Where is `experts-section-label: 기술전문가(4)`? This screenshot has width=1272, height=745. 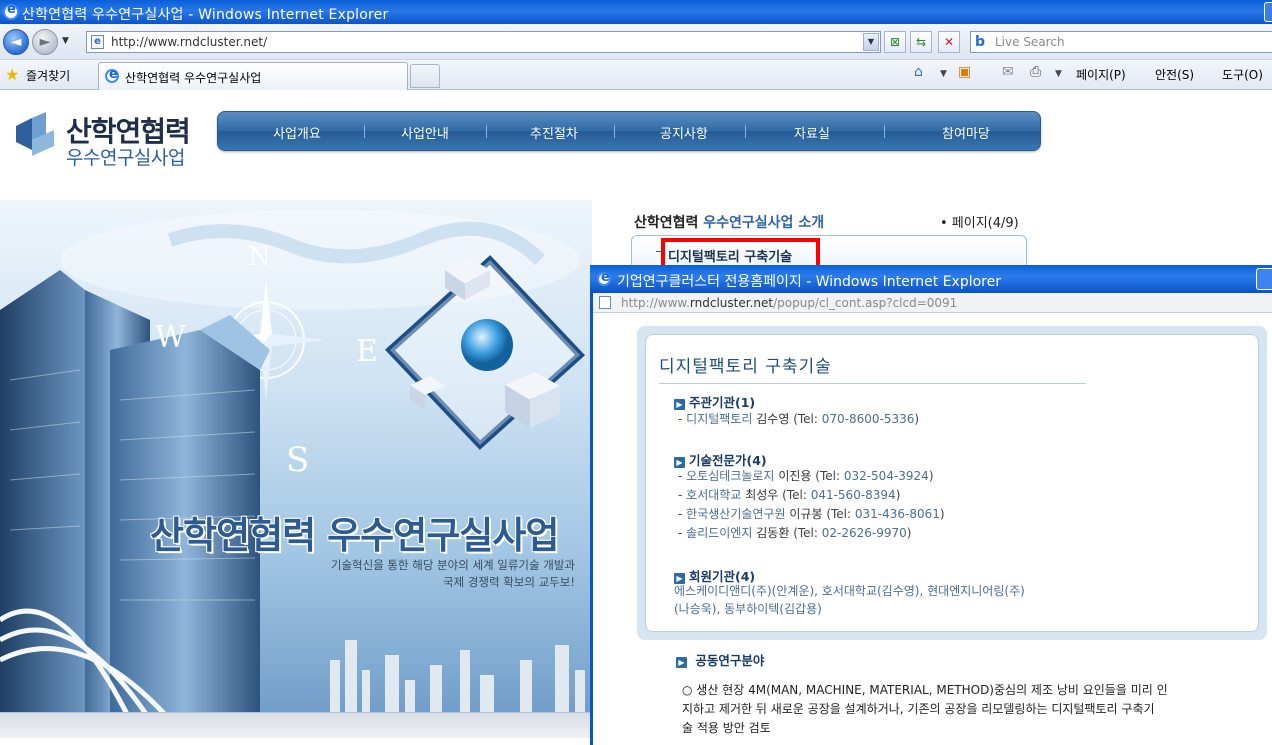 experts-section-label: 기술전문가(4) is located at coordinates (728, 460).